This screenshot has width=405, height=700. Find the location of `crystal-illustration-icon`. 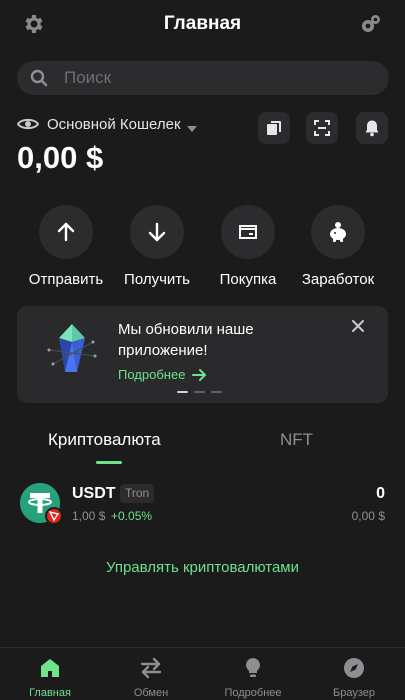

crystal-illustration-icon is located at coordinates (72, 349).